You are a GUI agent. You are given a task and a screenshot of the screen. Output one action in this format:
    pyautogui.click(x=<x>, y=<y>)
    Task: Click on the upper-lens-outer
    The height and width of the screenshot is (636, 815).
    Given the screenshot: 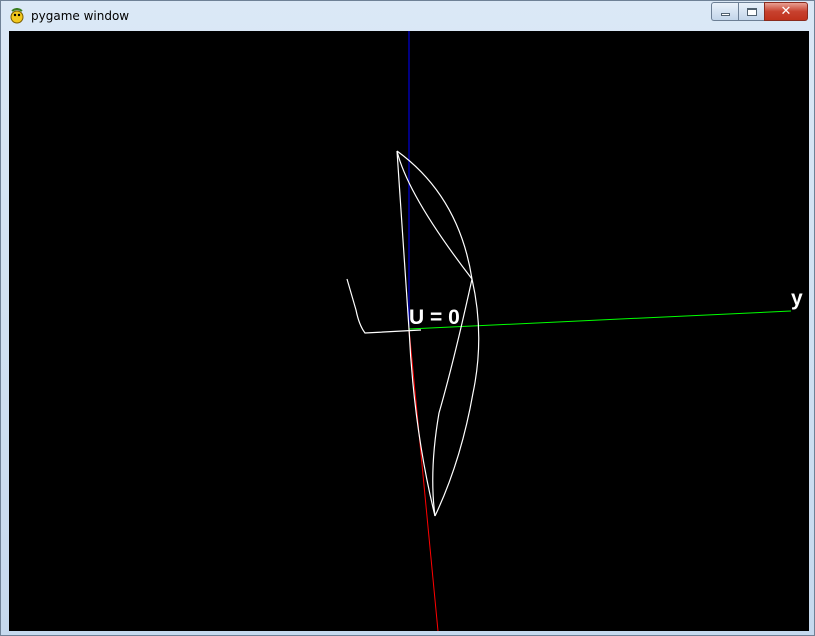 What is the action you would take?
    pyautogui.click(x=434, y=215)
    